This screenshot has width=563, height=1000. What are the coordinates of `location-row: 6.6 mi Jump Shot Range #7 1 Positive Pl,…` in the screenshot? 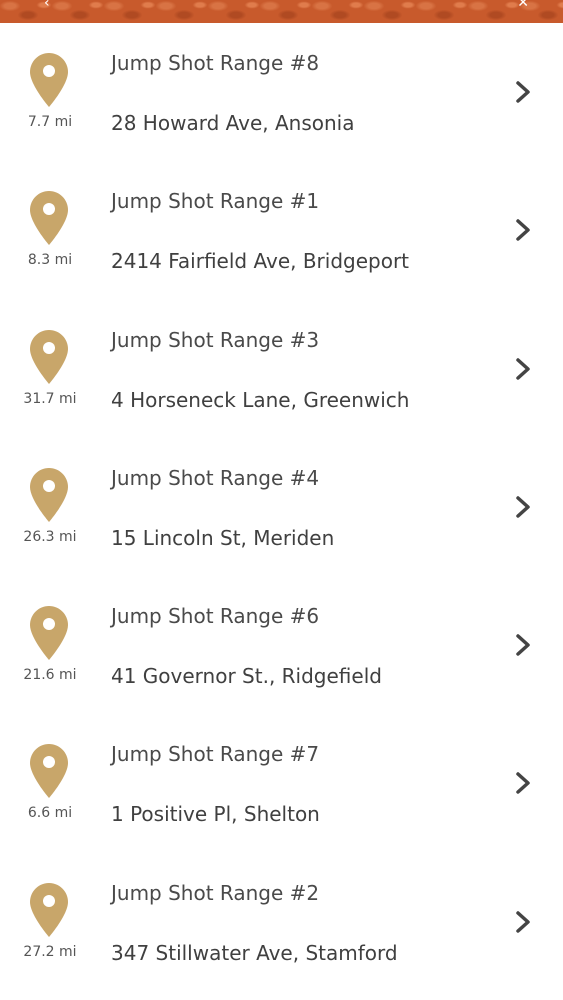 It's located at (281, 783).